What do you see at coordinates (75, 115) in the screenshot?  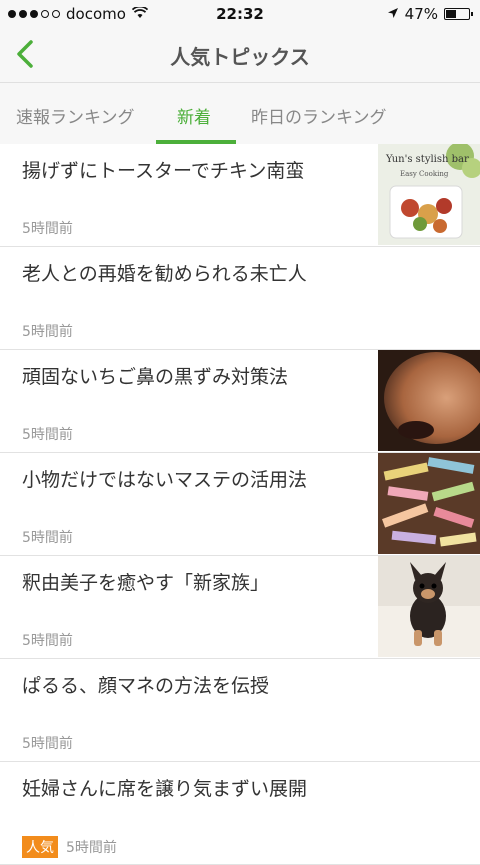 I see `tab-breaking-ranking: 速報ランキング` at bounding box center [75, 115].